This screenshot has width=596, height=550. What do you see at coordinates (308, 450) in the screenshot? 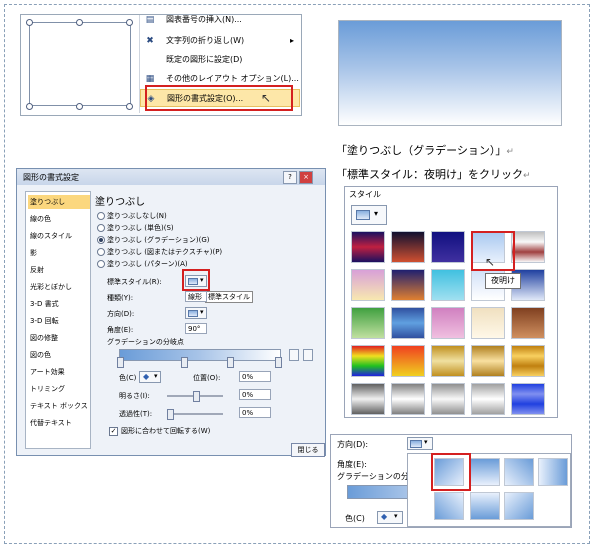
I see `close-button: 閉じる` at bounding box center [308, 450].